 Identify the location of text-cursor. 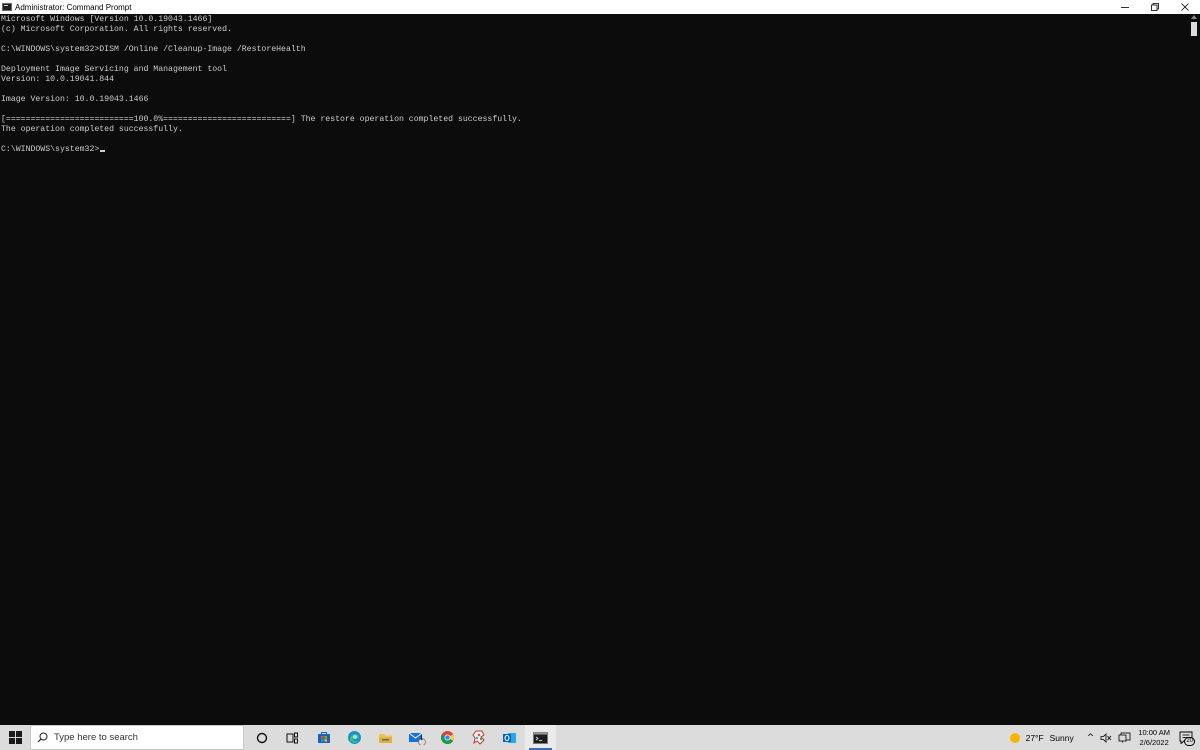
(103, 151).